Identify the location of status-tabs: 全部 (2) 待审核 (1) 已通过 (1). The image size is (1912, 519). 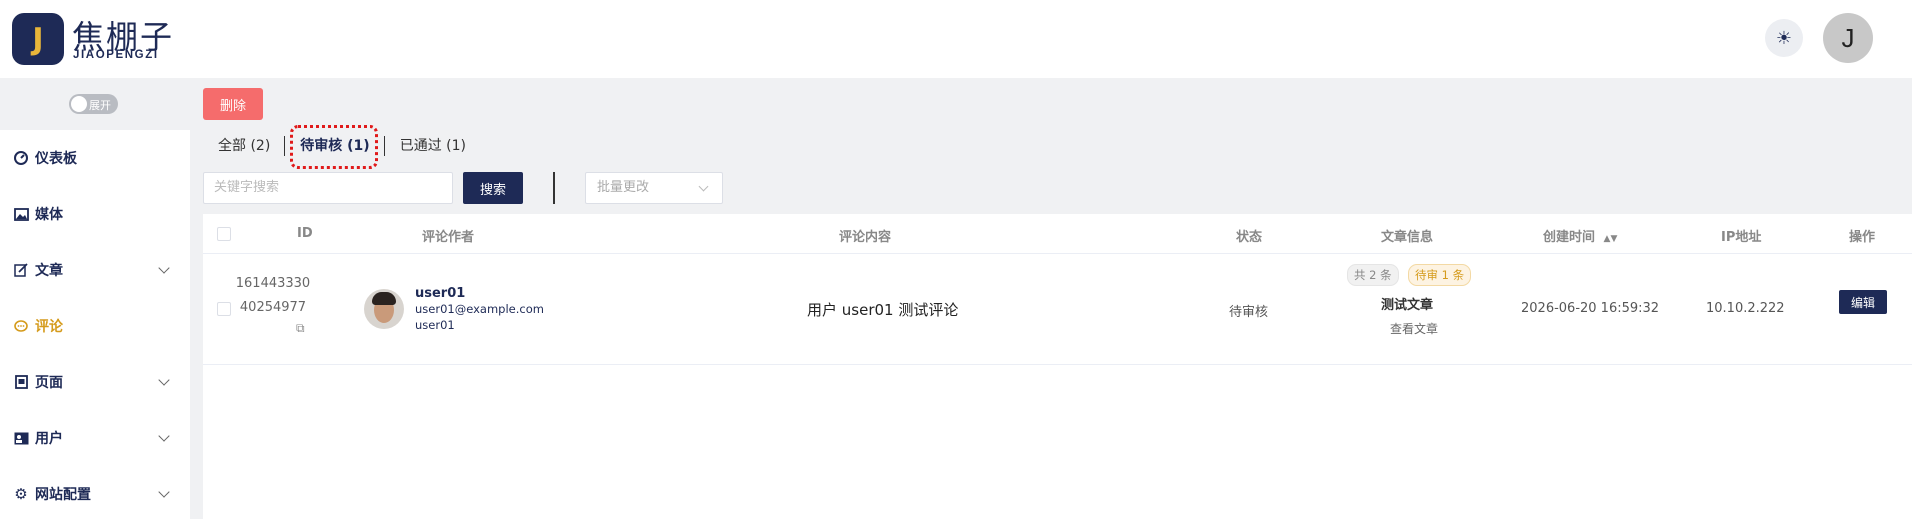
(341, 147).